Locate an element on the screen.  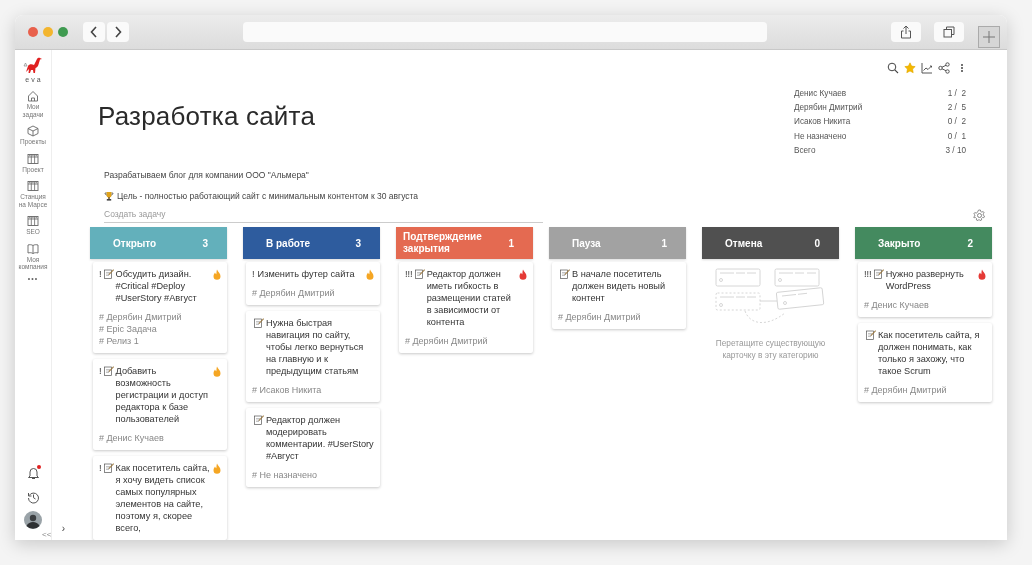
assignee-name: Исаков Никита is located at coordinates (822, 122).